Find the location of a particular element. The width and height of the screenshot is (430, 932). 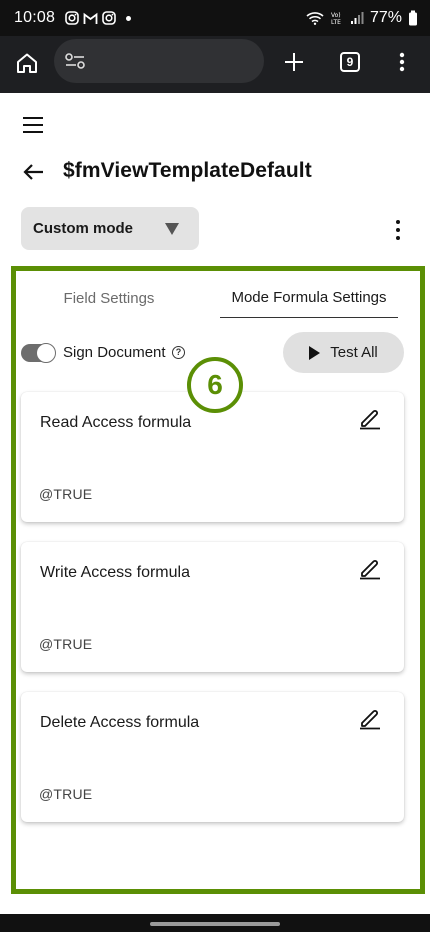

new-tab-button is located at coordinates (294, 62).